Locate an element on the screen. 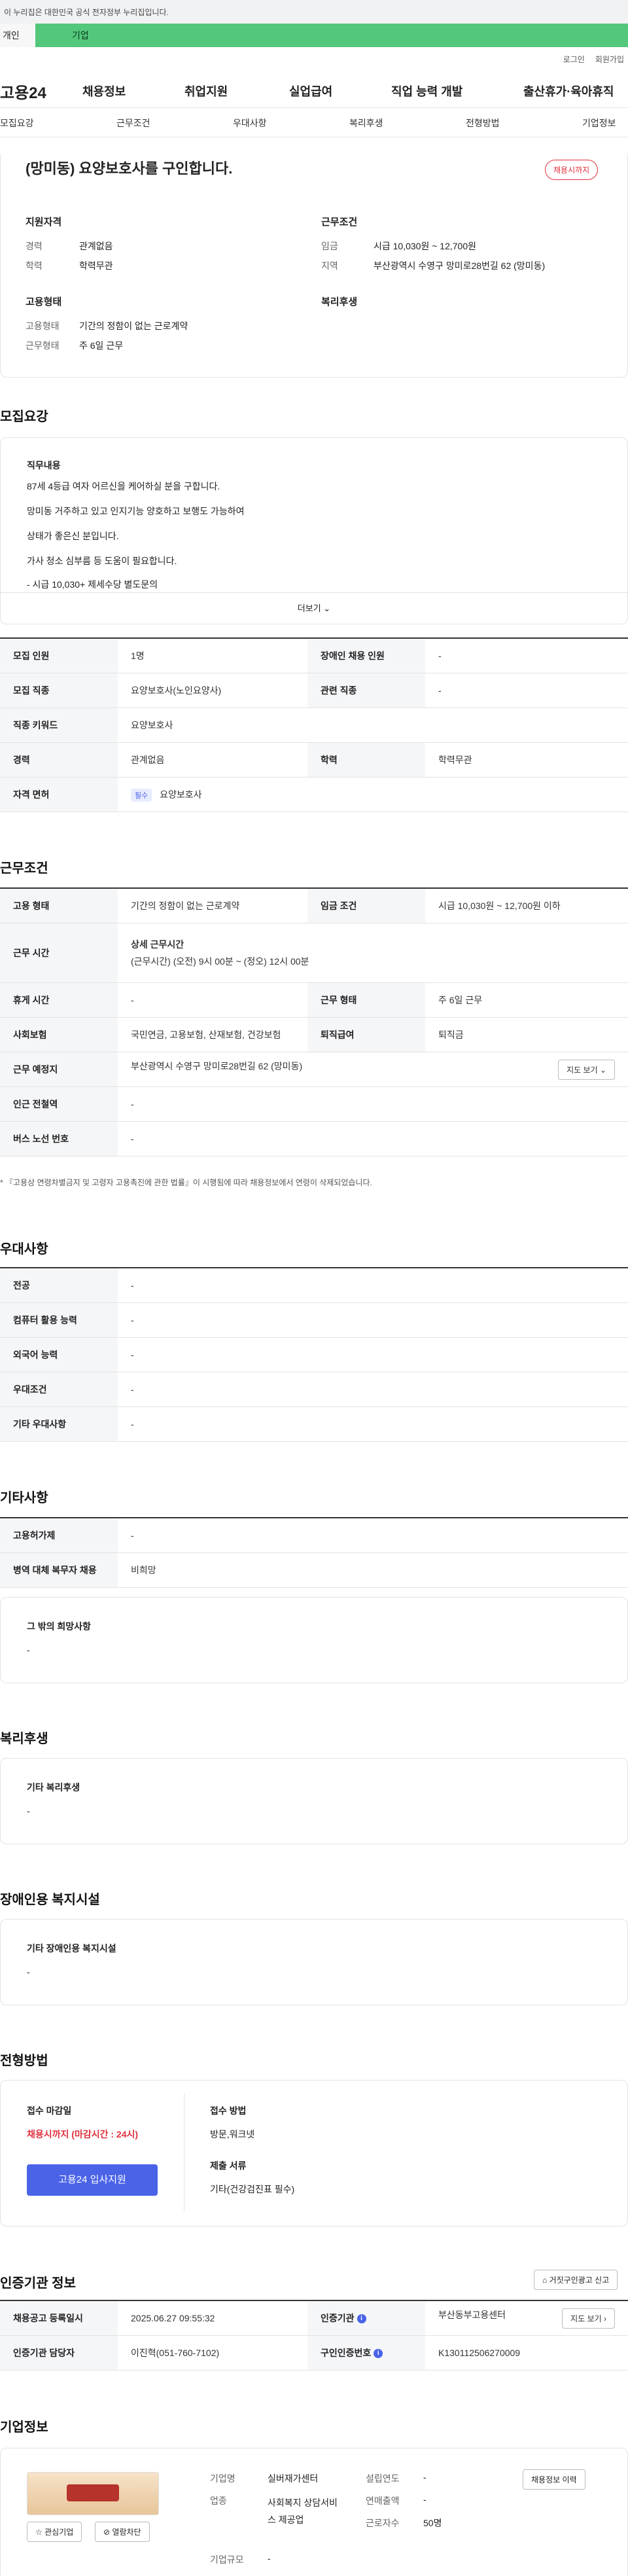 The height and width of the screenshot is (2576, 628). block-company-button: ⊘ 열람차단 is located at coordinates (122, 2532).